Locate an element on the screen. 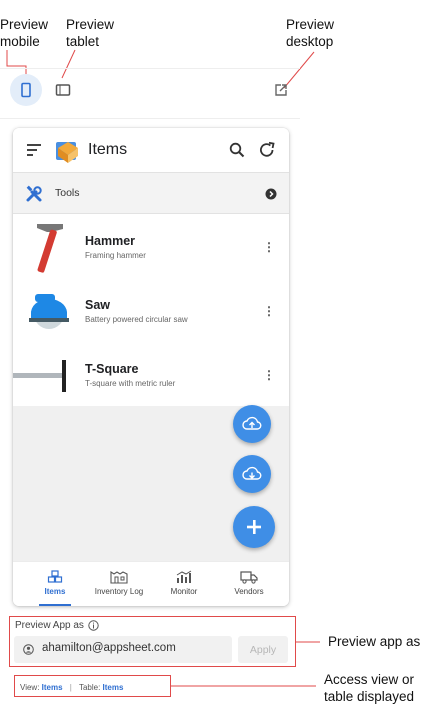 Image resolution: width=445 pixels, height=720 pixels. open-external-icon is located at coordinates (281, 90).